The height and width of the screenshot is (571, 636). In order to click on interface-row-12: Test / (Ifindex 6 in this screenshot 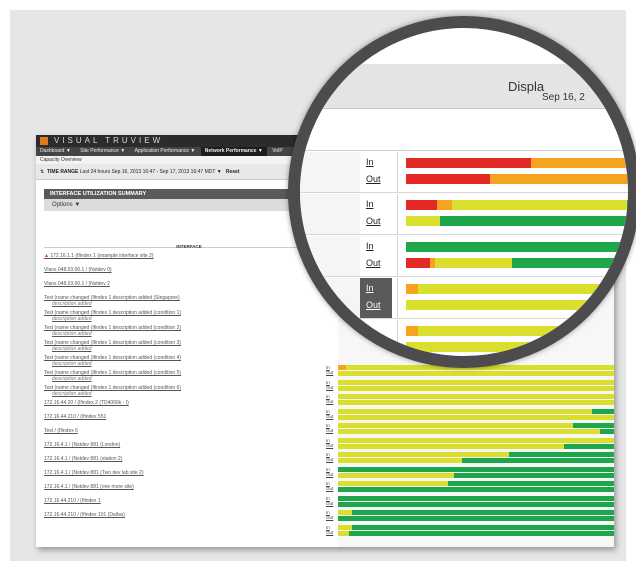, I will do `click(189, 431)`.